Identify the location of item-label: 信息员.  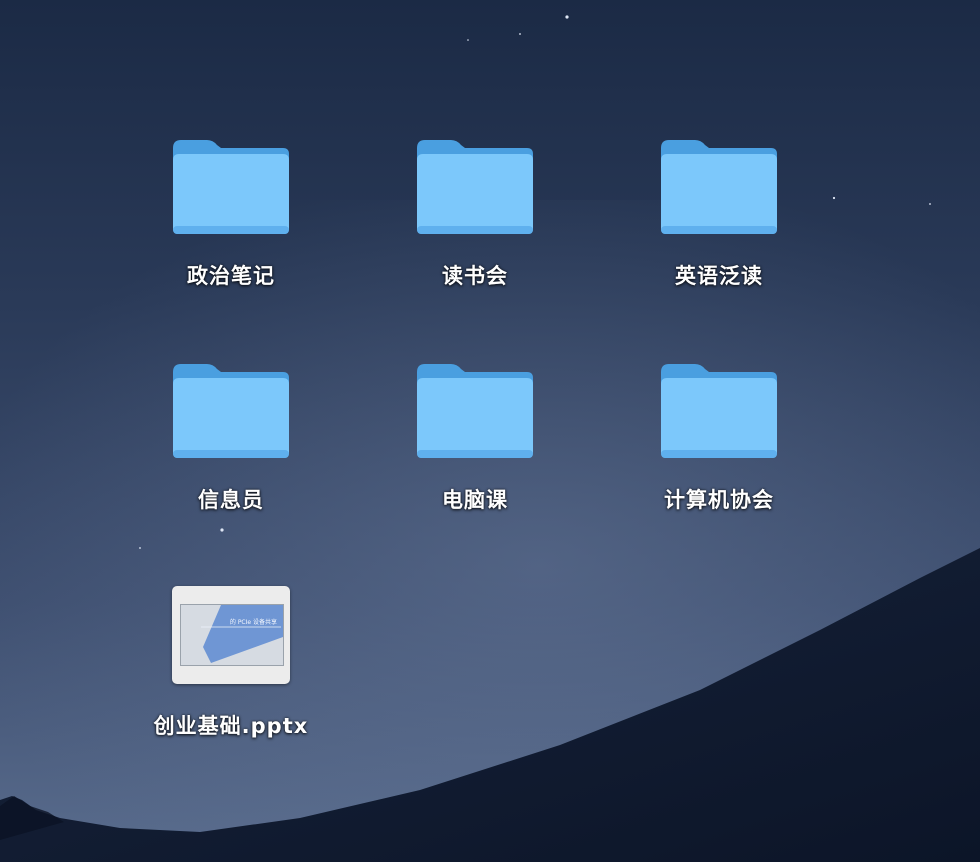
(231, 500).